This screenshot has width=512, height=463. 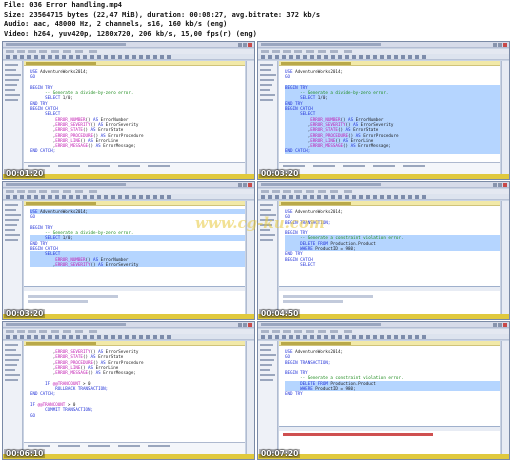 What do you see at coordinates (296, 373) in the screenshot?
I see `code-token: BEGIN TRY` at bounding box center [296, 373].